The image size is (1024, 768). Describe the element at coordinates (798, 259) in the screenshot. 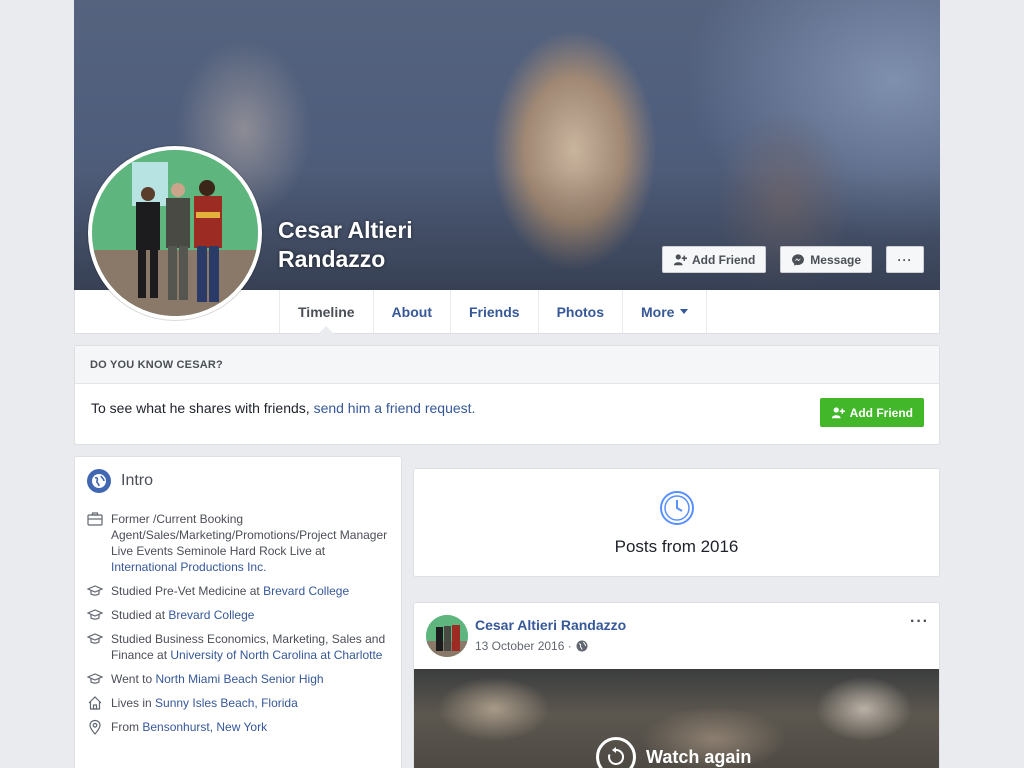

I see `messenger-icon` at that location.